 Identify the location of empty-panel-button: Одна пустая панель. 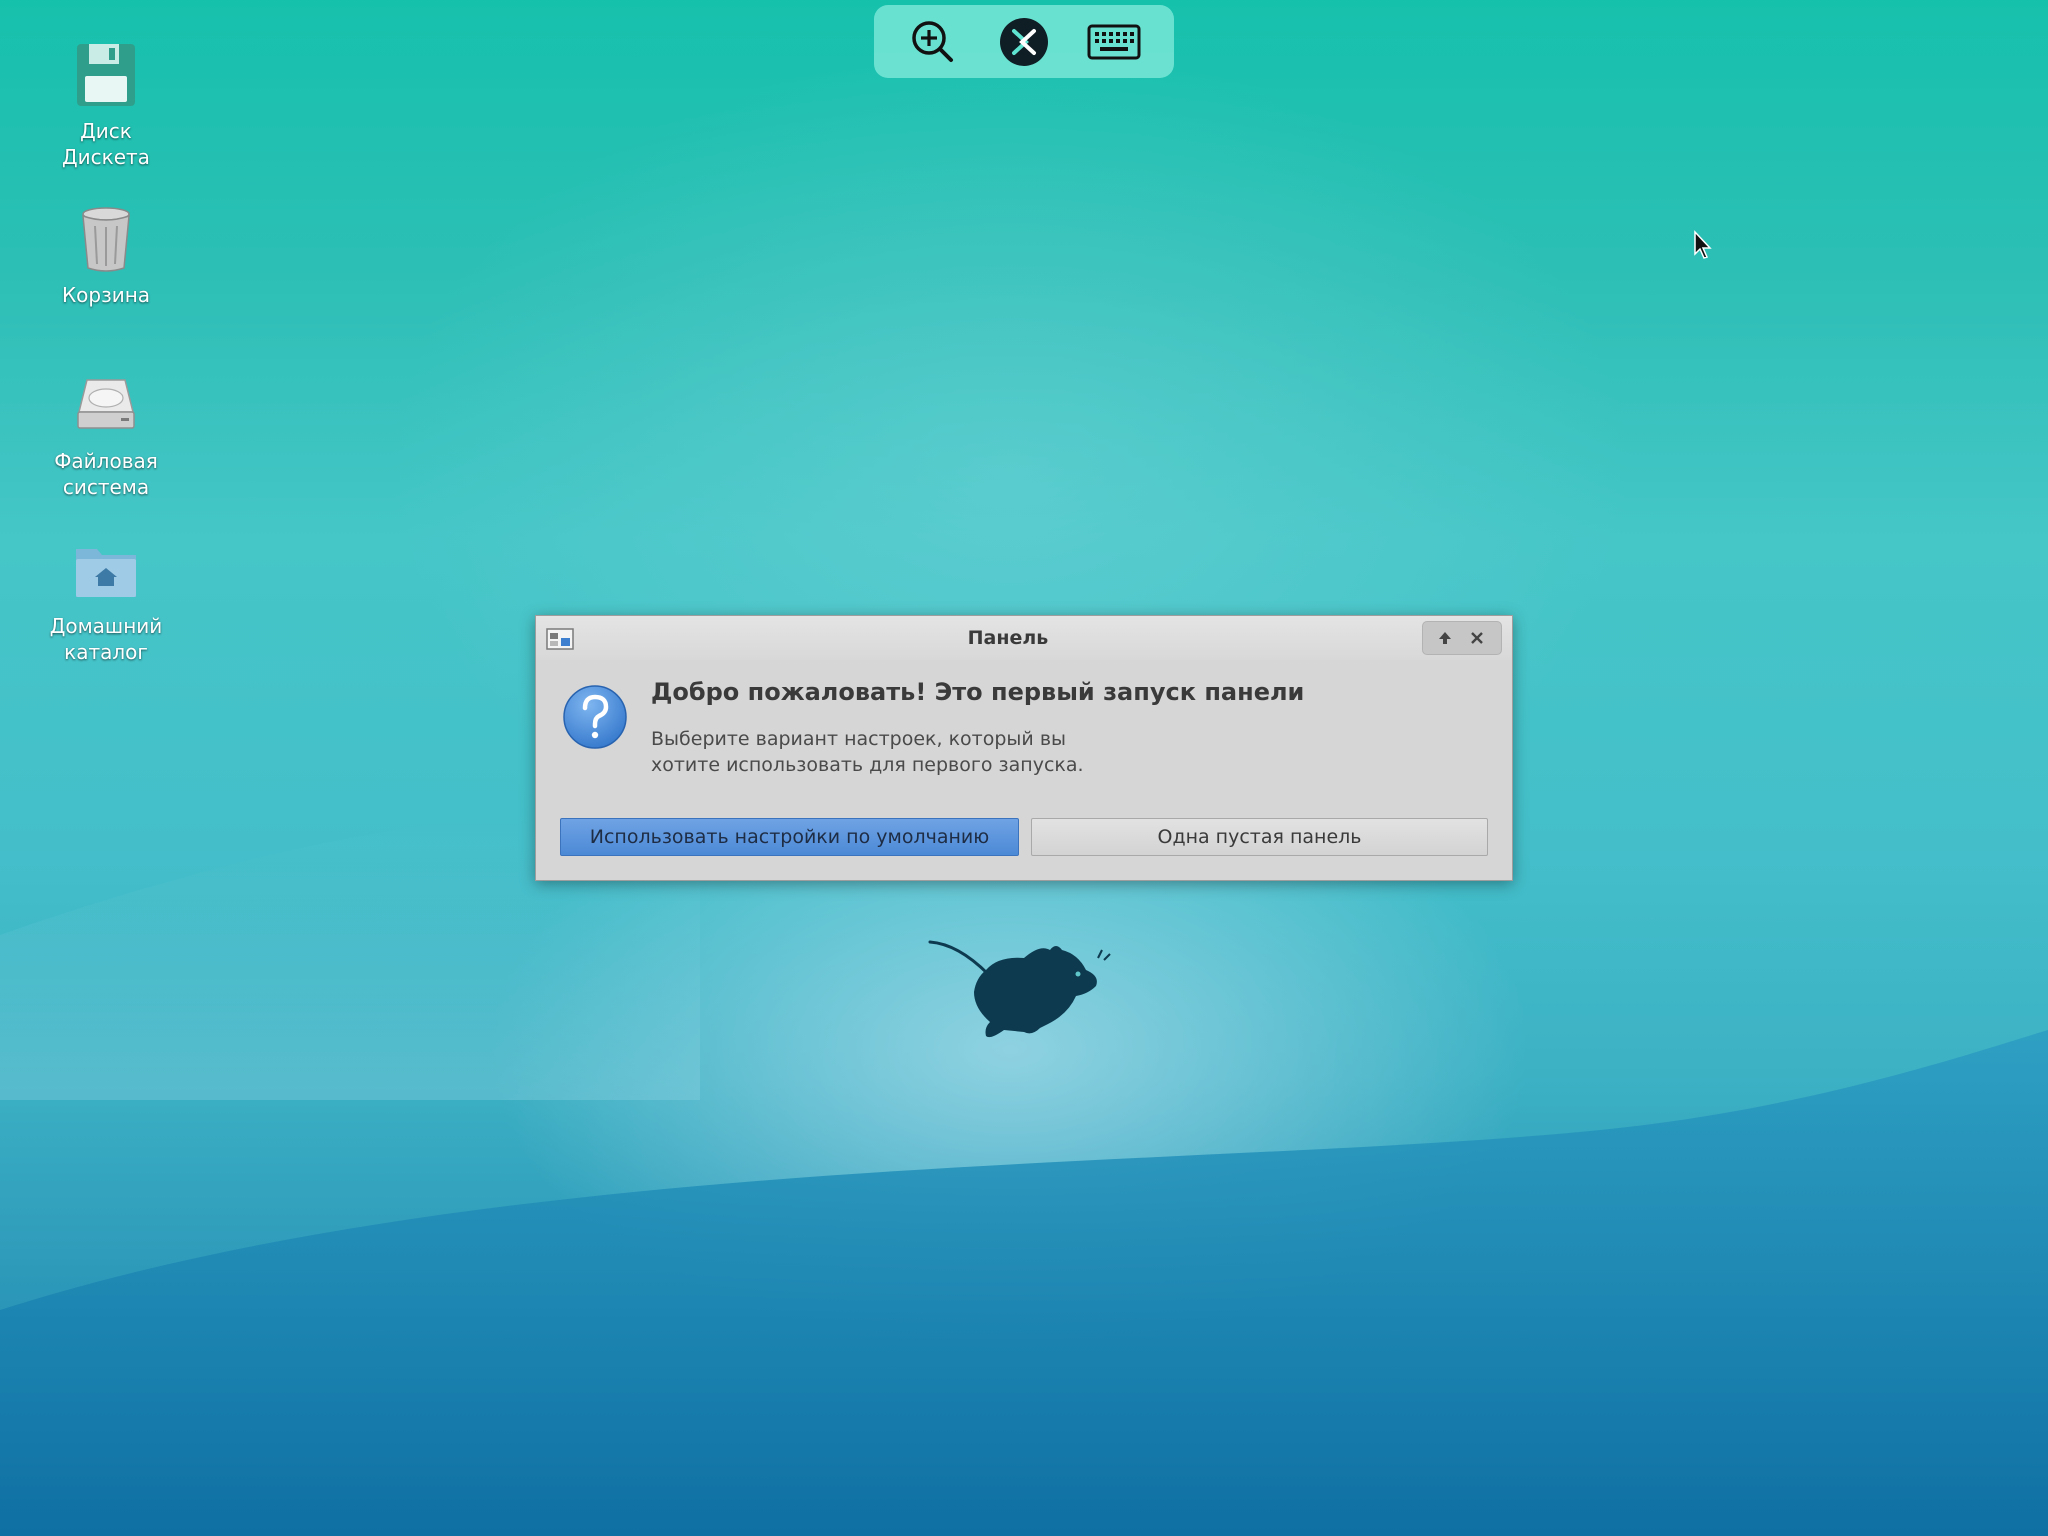
(1259, 837).